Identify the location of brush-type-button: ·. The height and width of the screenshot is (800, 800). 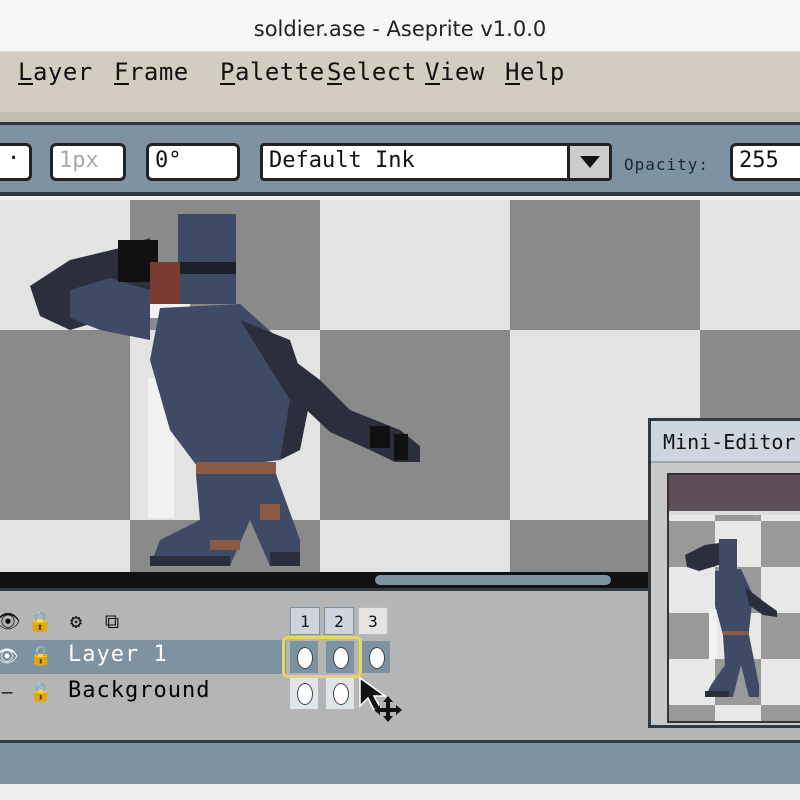
(16, 162).